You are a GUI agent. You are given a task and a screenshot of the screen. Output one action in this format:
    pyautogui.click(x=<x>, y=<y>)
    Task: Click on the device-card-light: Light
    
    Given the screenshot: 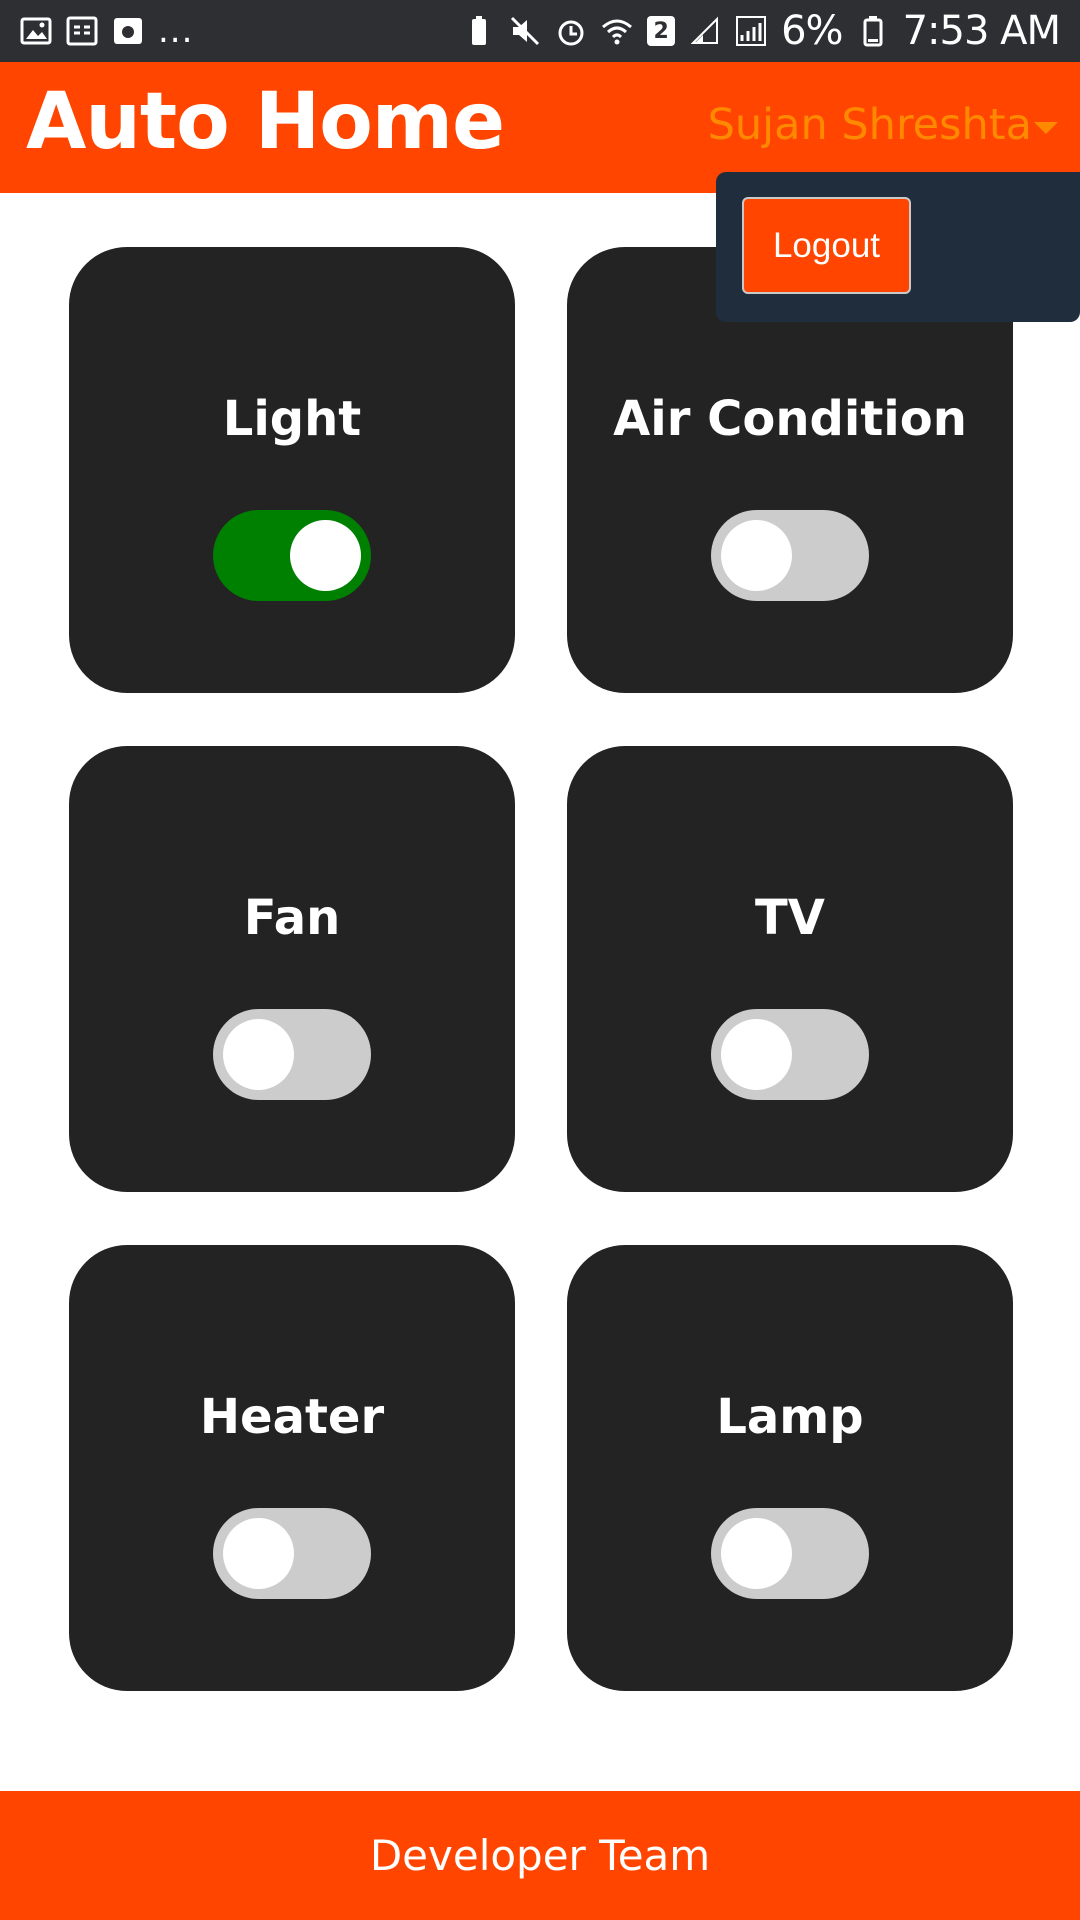 What is the action you would take?
    pyautogui.click(x=292, y=470)
    